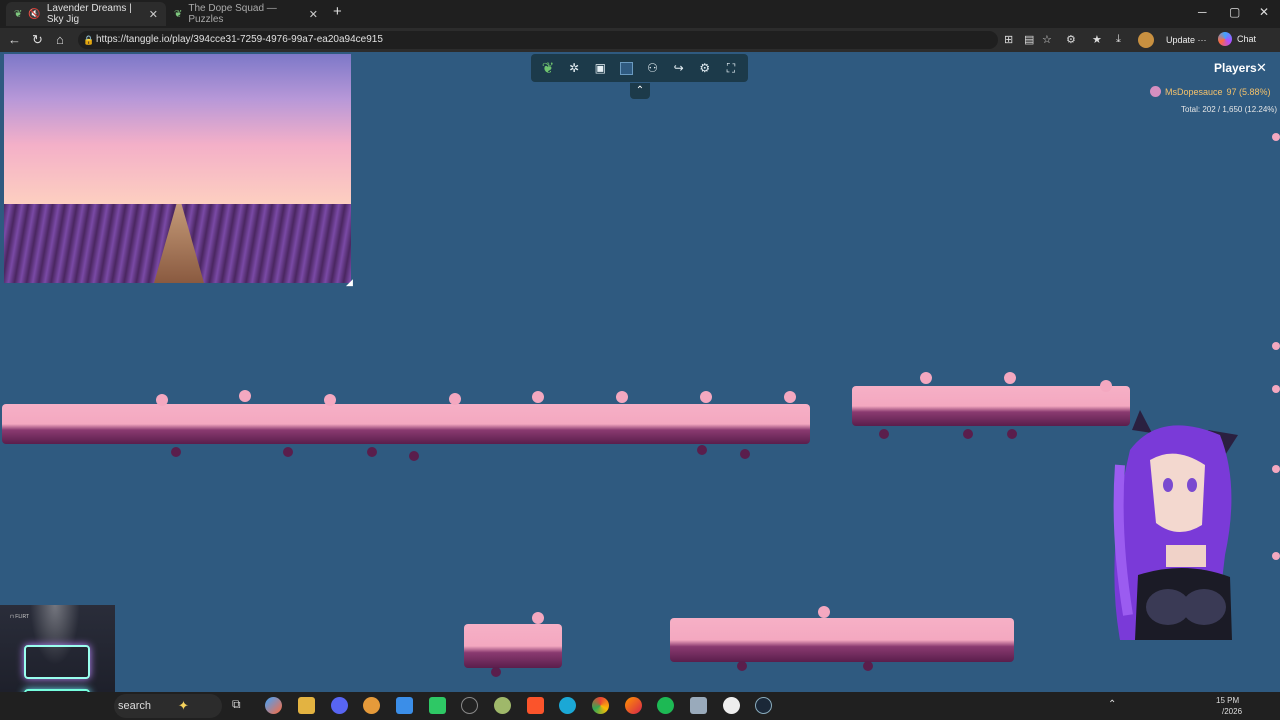 Image resolution: width=1280 pixels, height=720 pixels. I want to click on puzzle-group-long, so click(406, 425).